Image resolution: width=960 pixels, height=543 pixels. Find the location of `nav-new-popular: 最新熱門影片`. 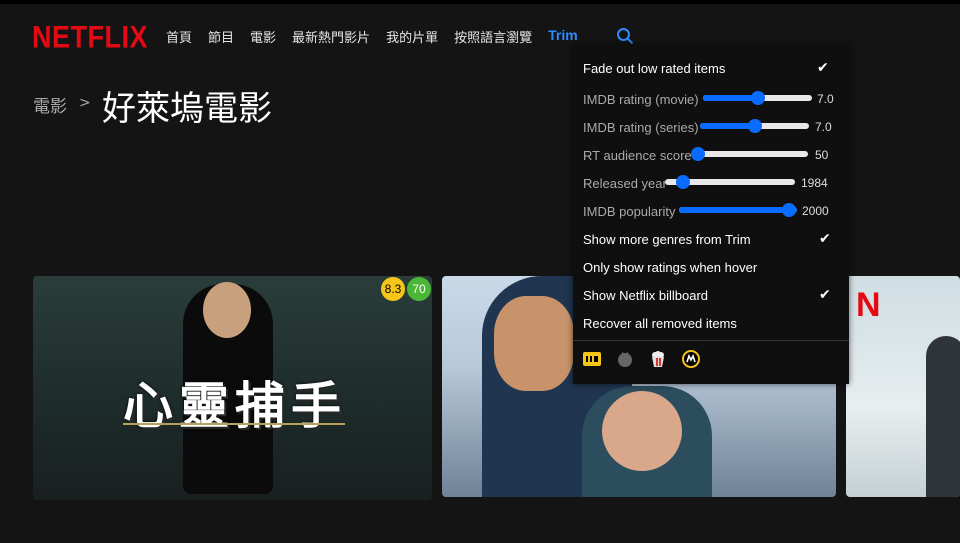

nav-new-popular: 最新熱門影片 is located at coordinates (331, 36).